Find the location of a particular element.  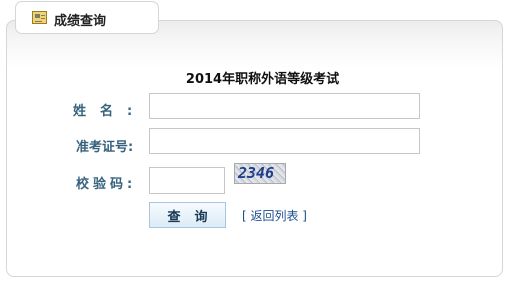

back-to-list-link: [ 返回列表 ] is located at coordinates (274, 215).